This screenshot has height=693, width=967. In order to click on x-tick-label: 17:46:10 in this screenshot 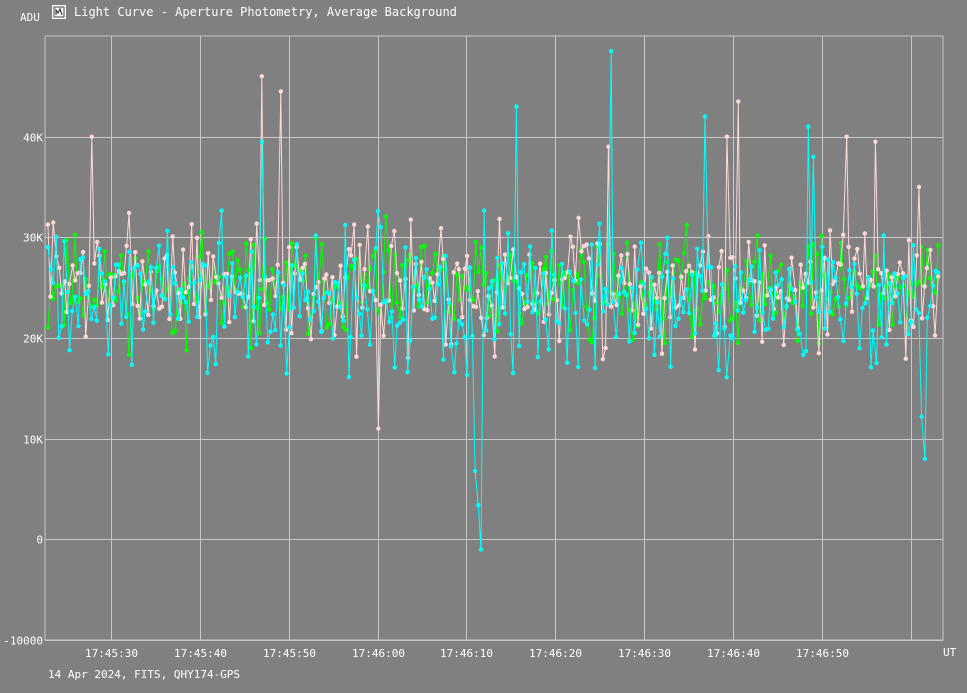, I will do `click(466, 653)`.